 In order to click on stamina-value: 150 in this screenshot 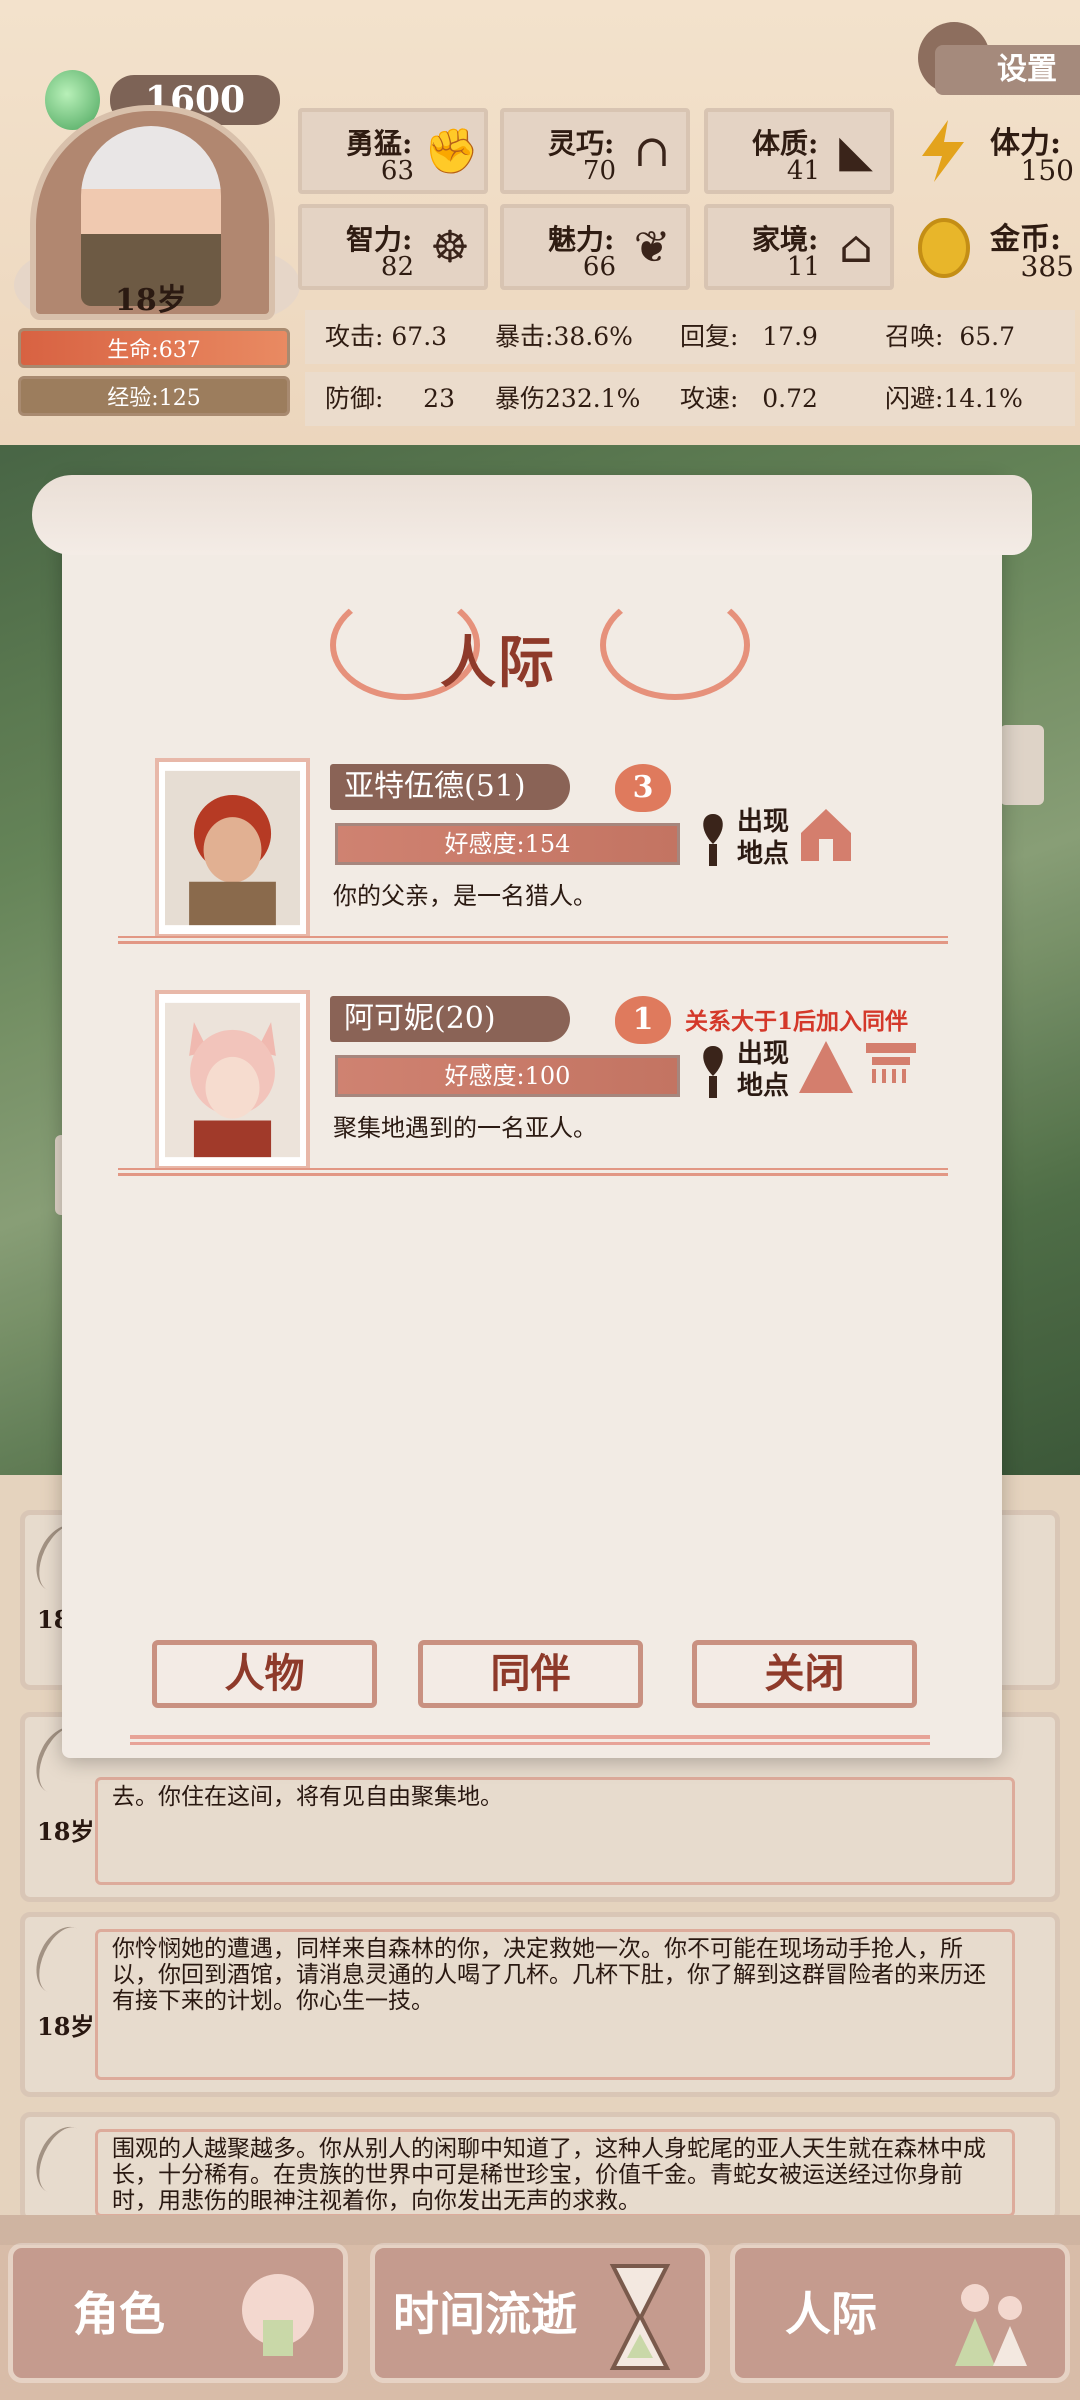, I will do `click(1047, 170)`.